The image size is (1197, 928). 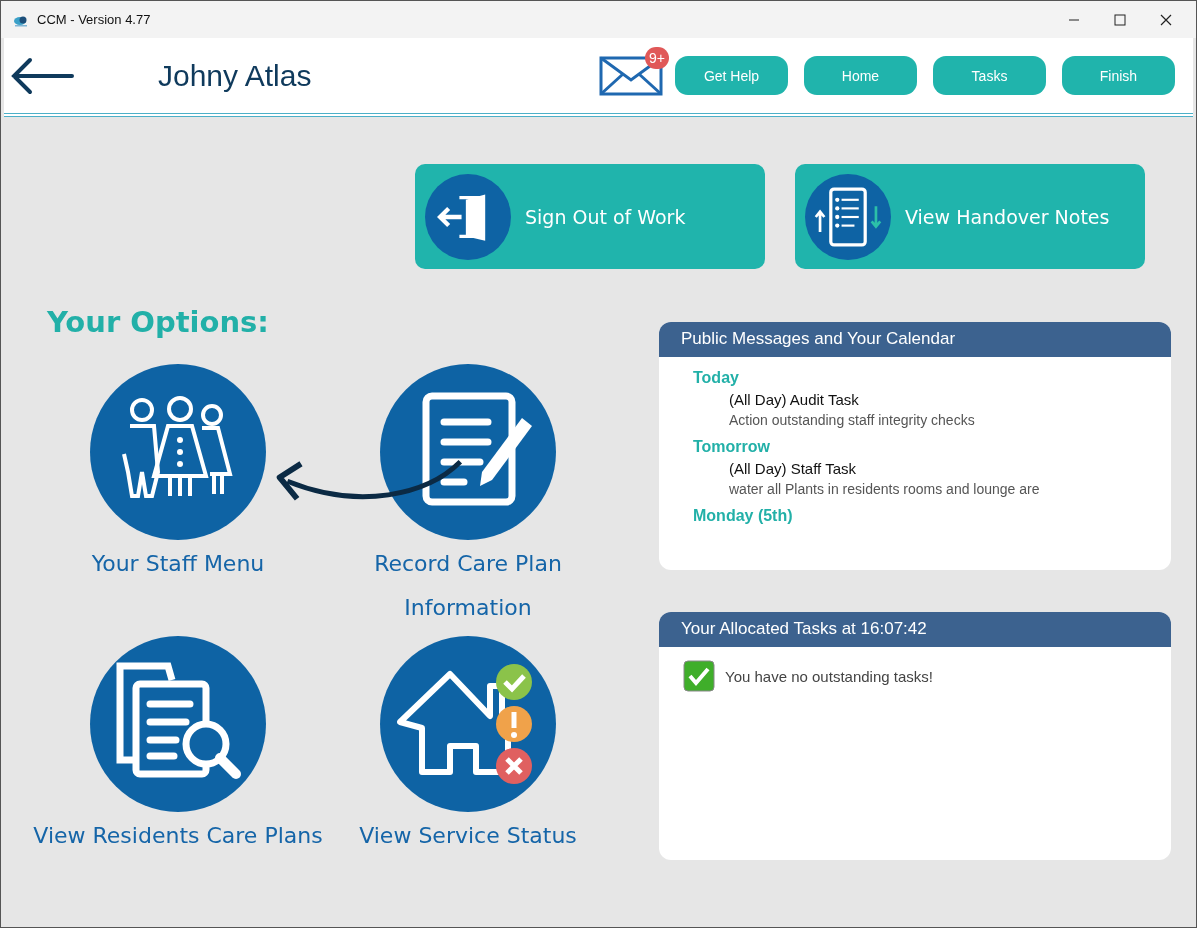 I want to click on checkmark-icon, so click(x=699, y=676).